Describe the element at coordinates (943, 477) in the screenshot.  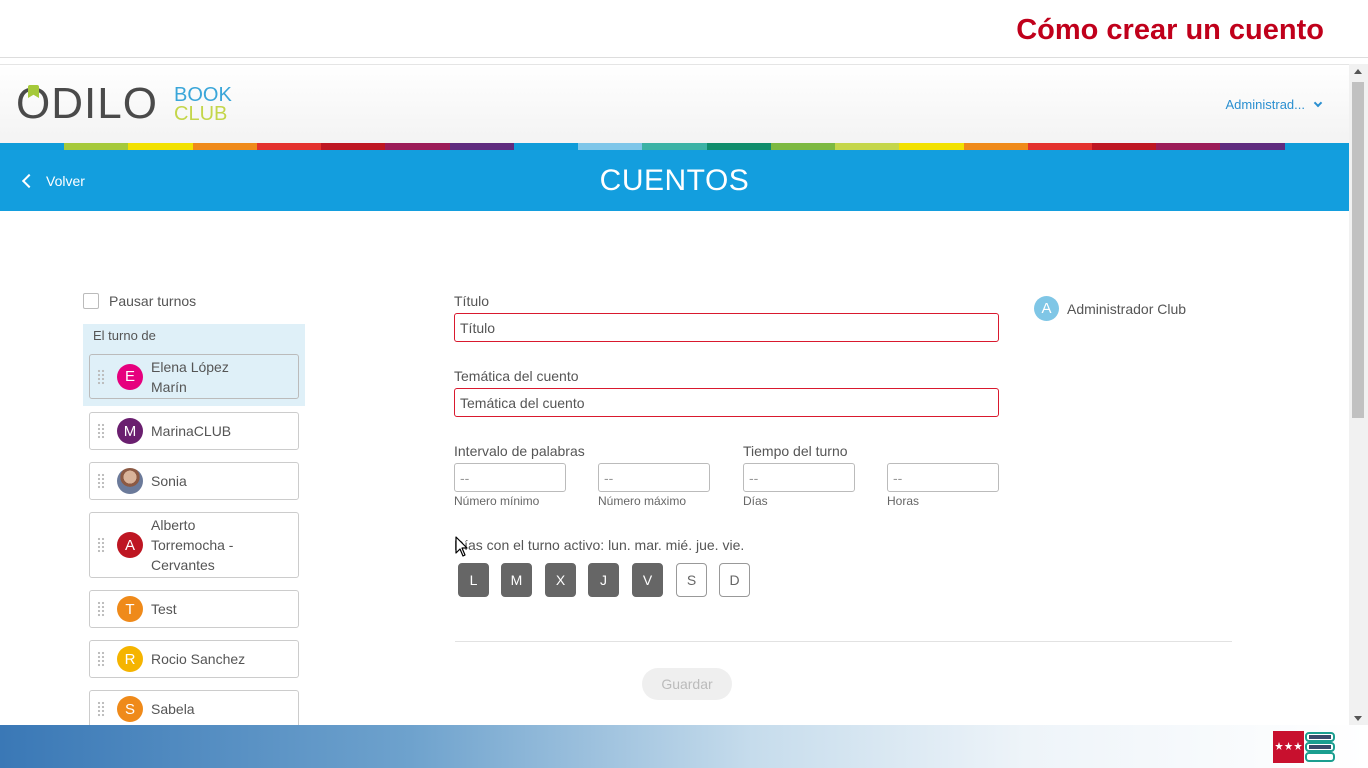
I see `hours-input: --` at that location.